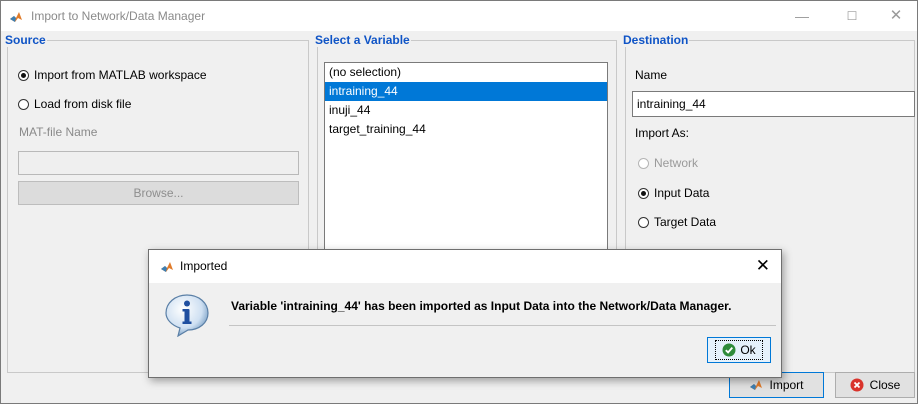 This screenshot has height=407, width=920. I want to click on radio-network-label: Network, so click(676, 163).